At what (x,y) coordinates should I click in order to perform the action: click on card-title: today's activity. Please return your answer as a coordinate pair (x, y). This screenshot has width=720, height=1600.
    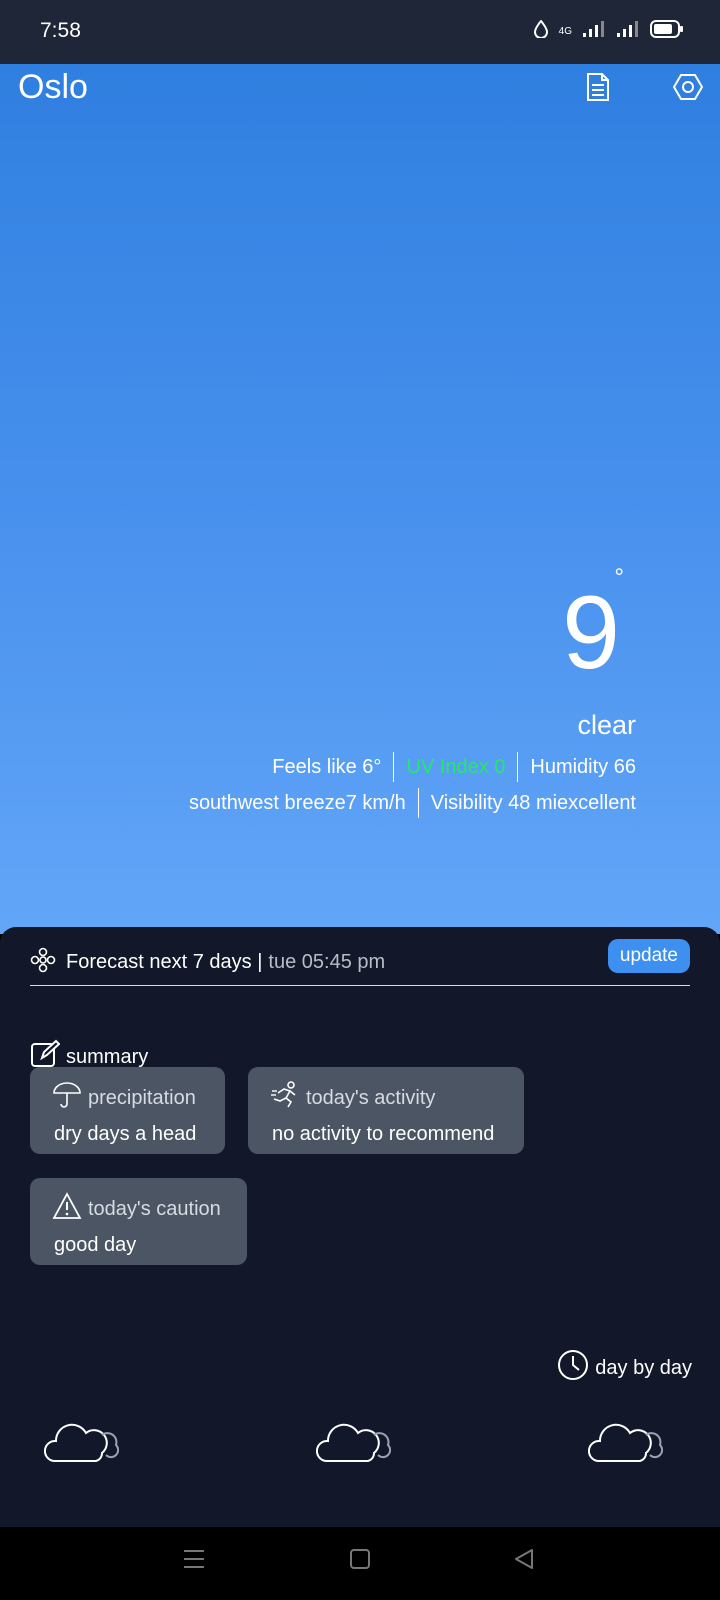
    Looking at the image, I should click on (371, 1097).